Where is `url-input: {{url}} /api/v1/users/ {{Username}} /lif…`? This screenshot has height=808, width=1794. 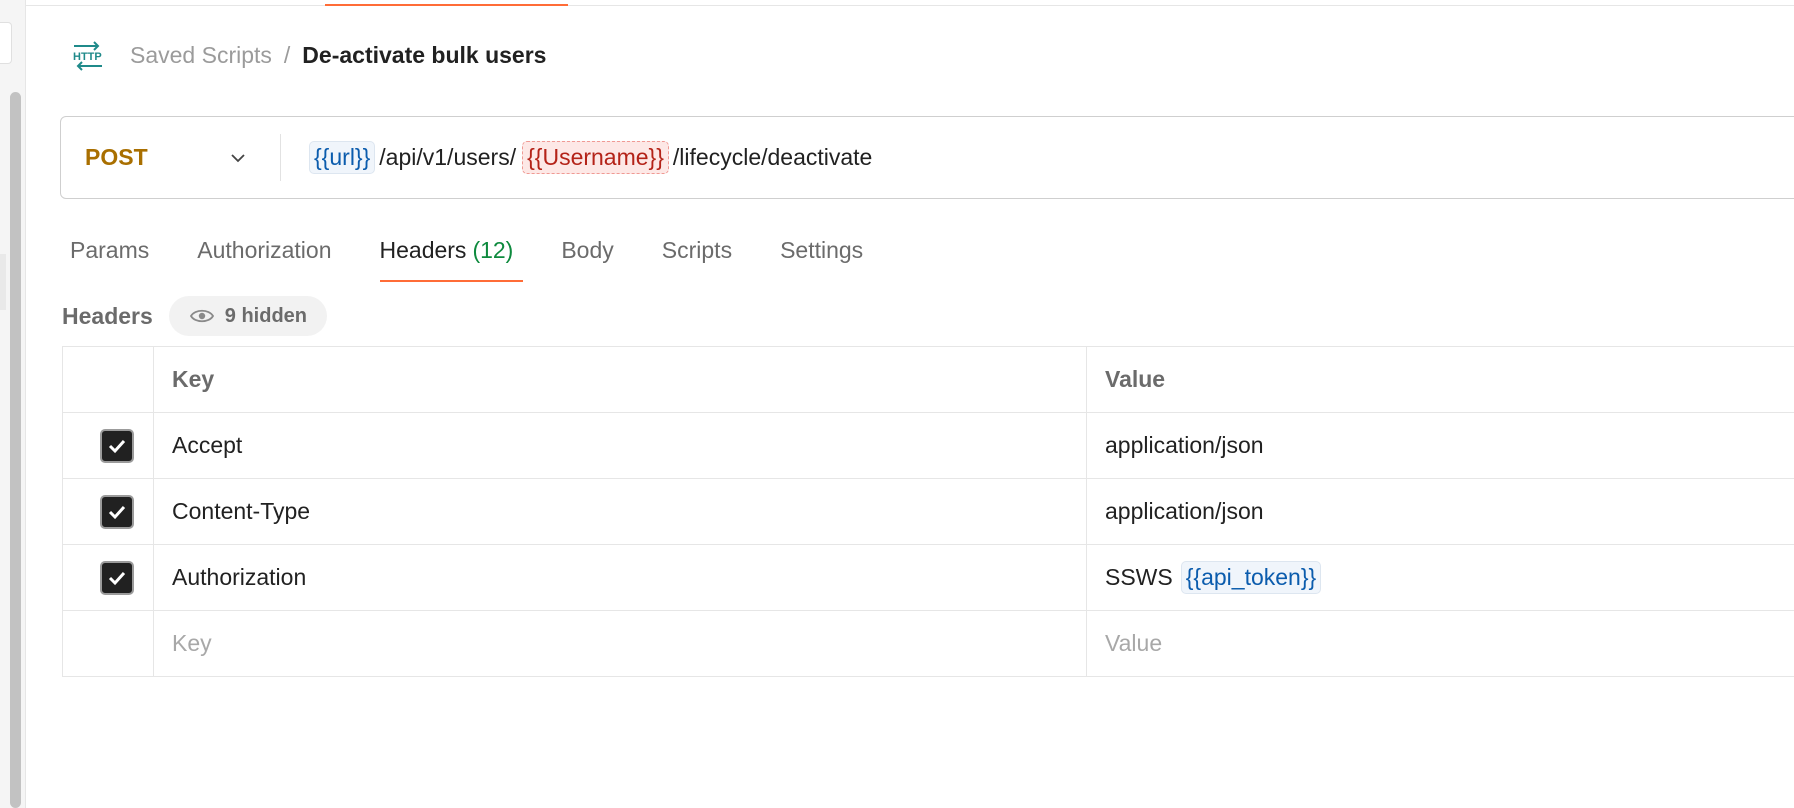
url-input: {{url}} /api/v1/users/ {{Username}} /lif… is located at coordinates (577, 157).